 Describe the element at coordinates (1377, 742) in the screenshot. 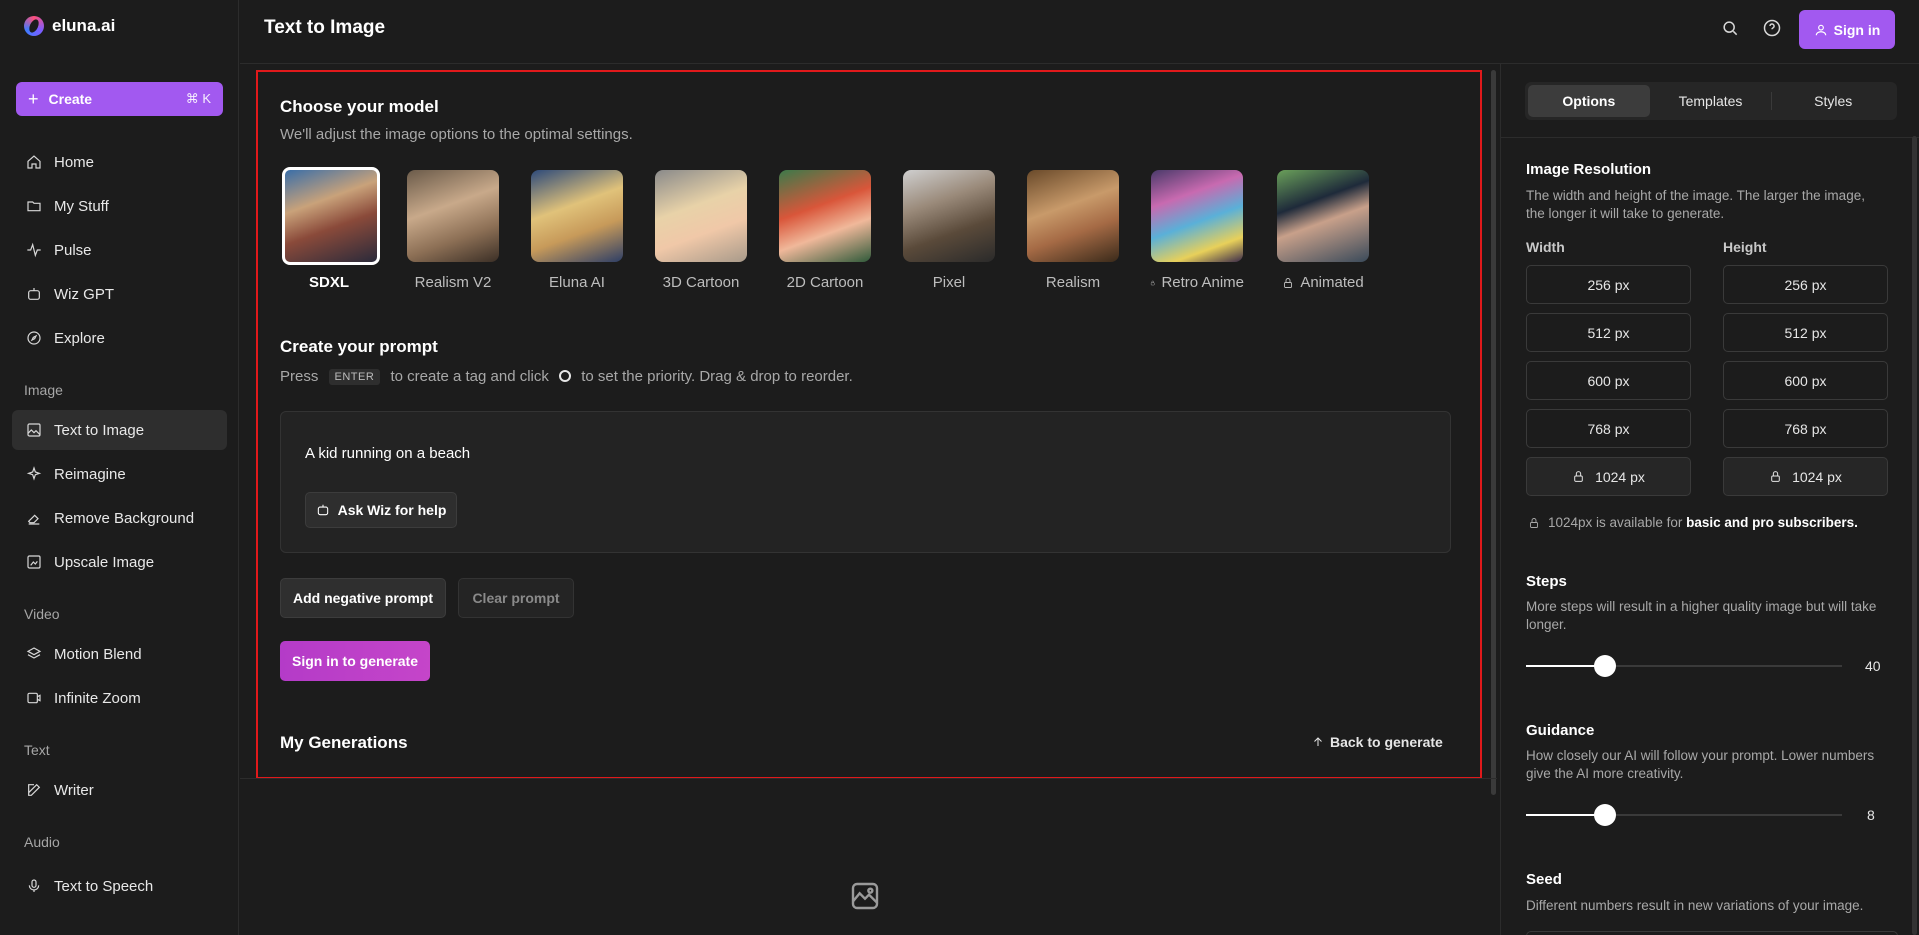

I see `back-to-generate-button: Back to generate` at that location.